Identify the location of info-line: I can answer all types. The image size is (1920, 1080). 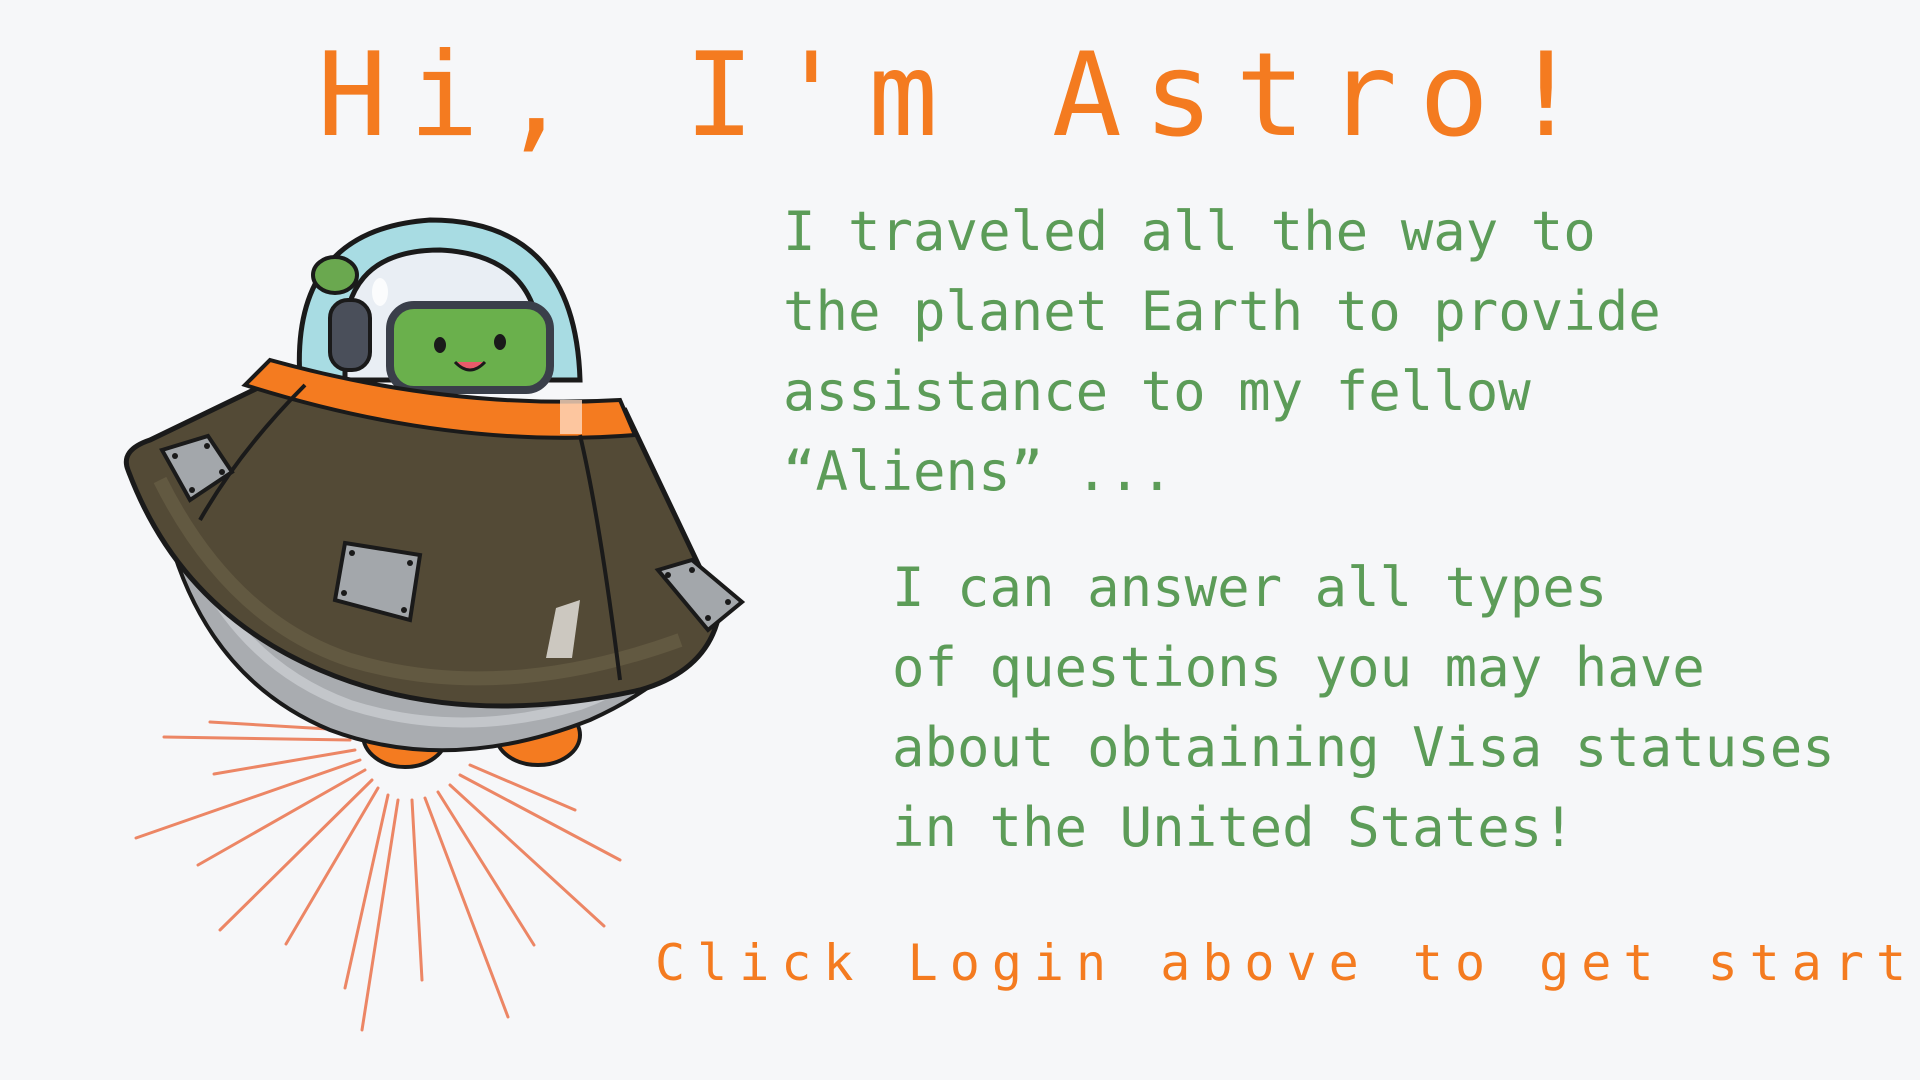
(1250, 587).